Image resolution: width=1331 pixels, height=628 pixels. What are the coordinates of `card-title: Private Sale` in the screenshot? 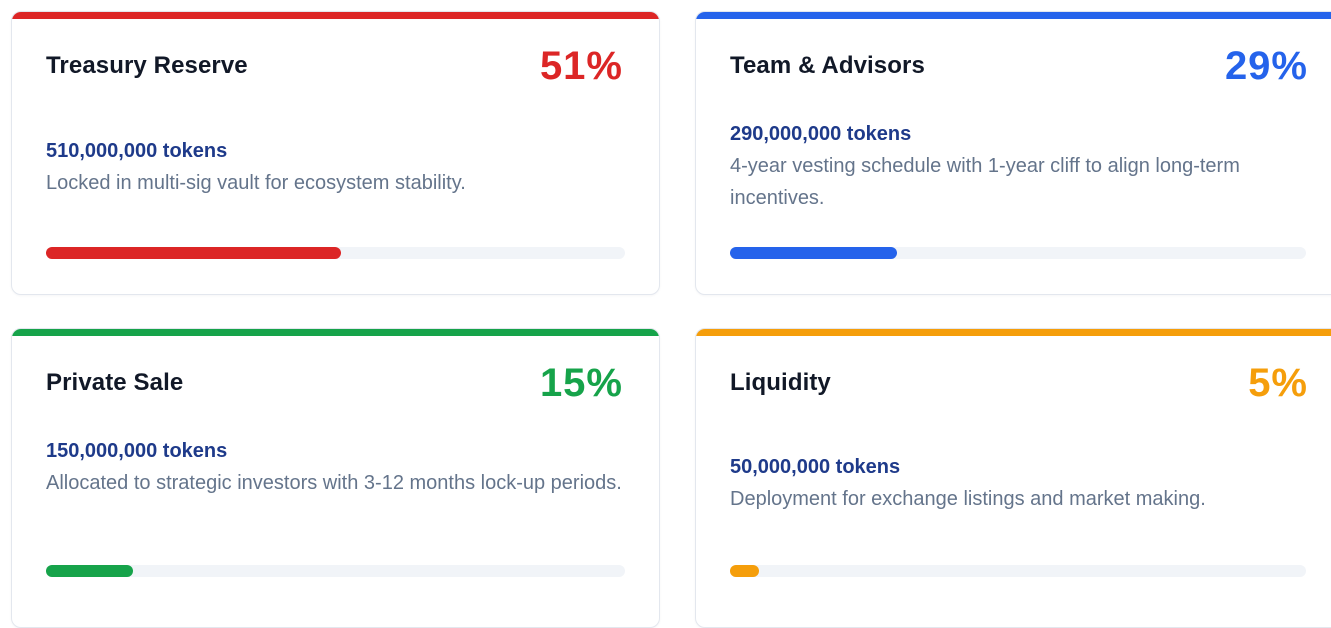 It's located at (115, 382).